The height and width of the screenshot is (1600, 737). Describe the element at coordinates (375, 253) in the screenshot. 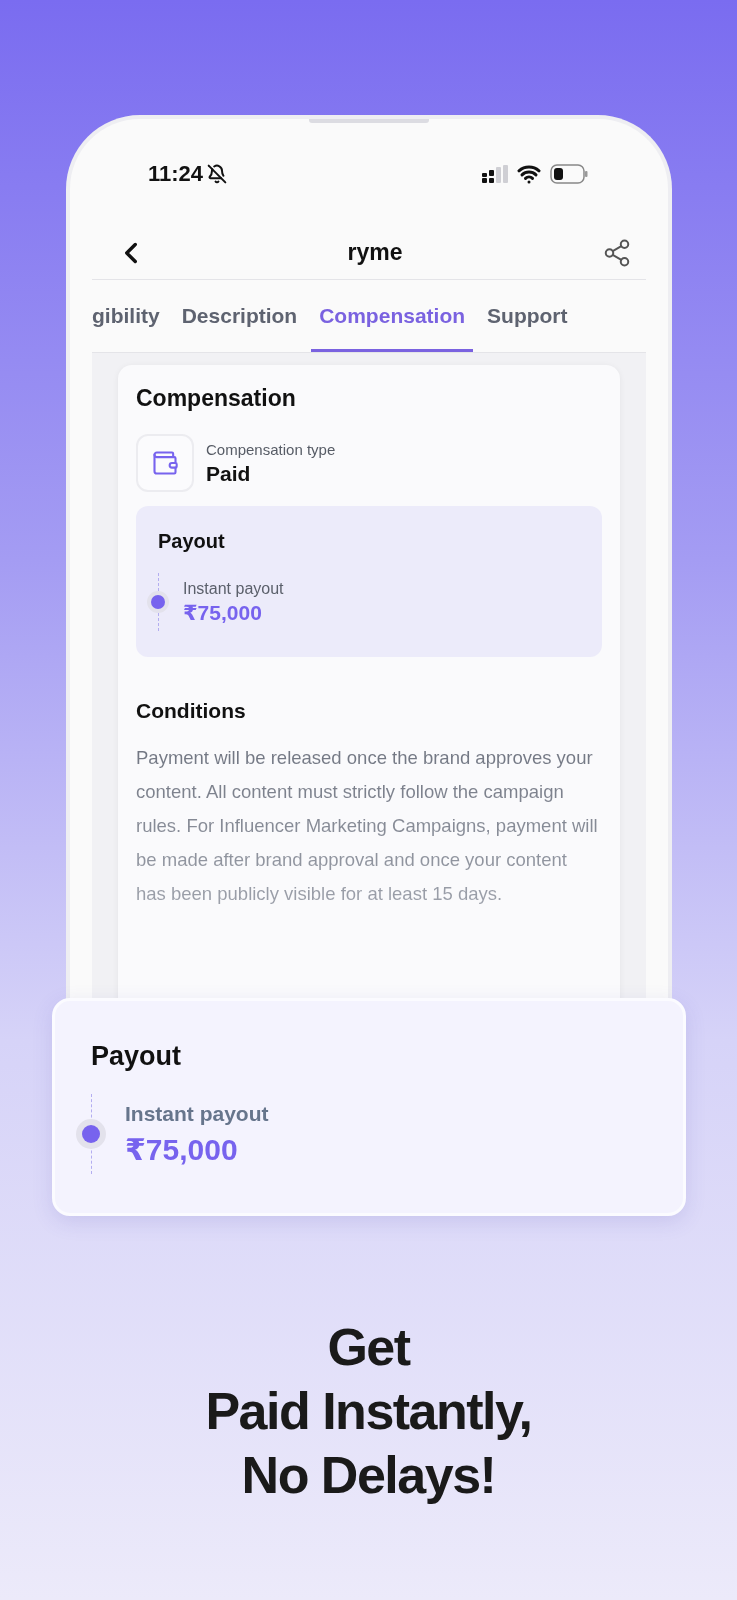

I see `screen-title: ryme` at that location.